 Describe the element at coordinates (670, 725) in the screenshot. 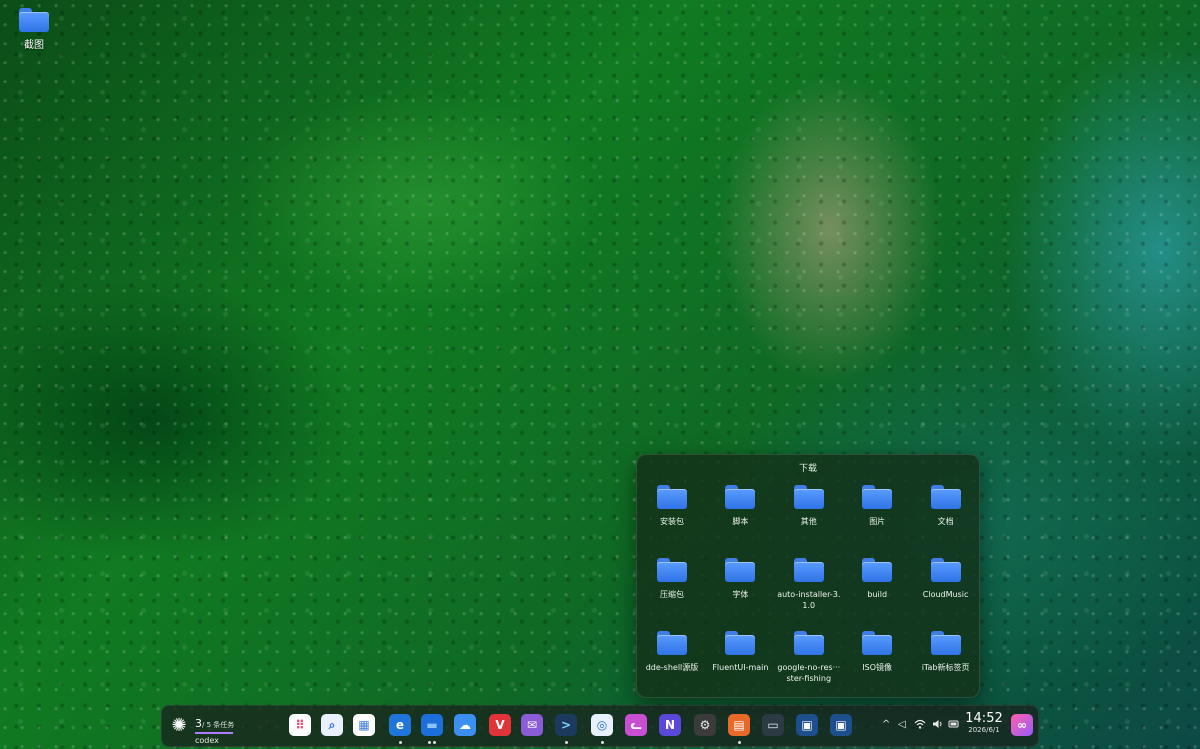

I see `notion-like-icon: N` at that location.